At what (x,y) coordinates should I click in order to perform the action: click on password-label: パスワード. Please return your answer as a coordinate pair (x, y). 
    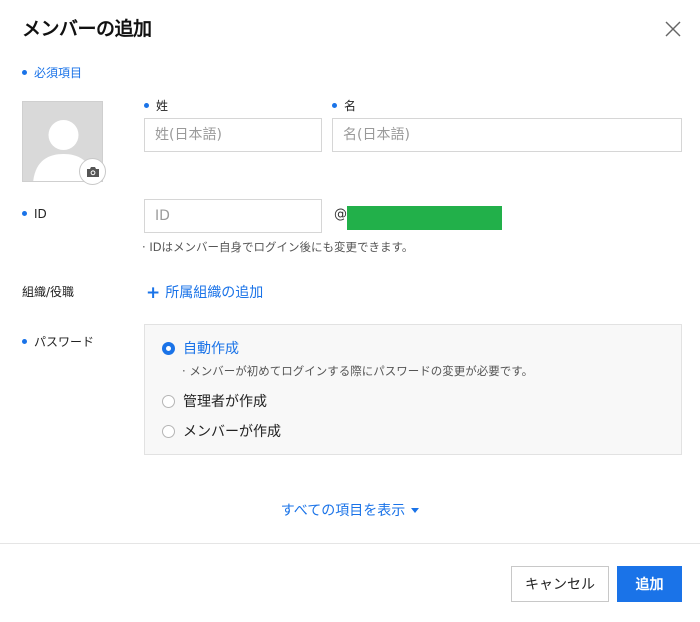
    Looking at the image, I should click on (58, 341).